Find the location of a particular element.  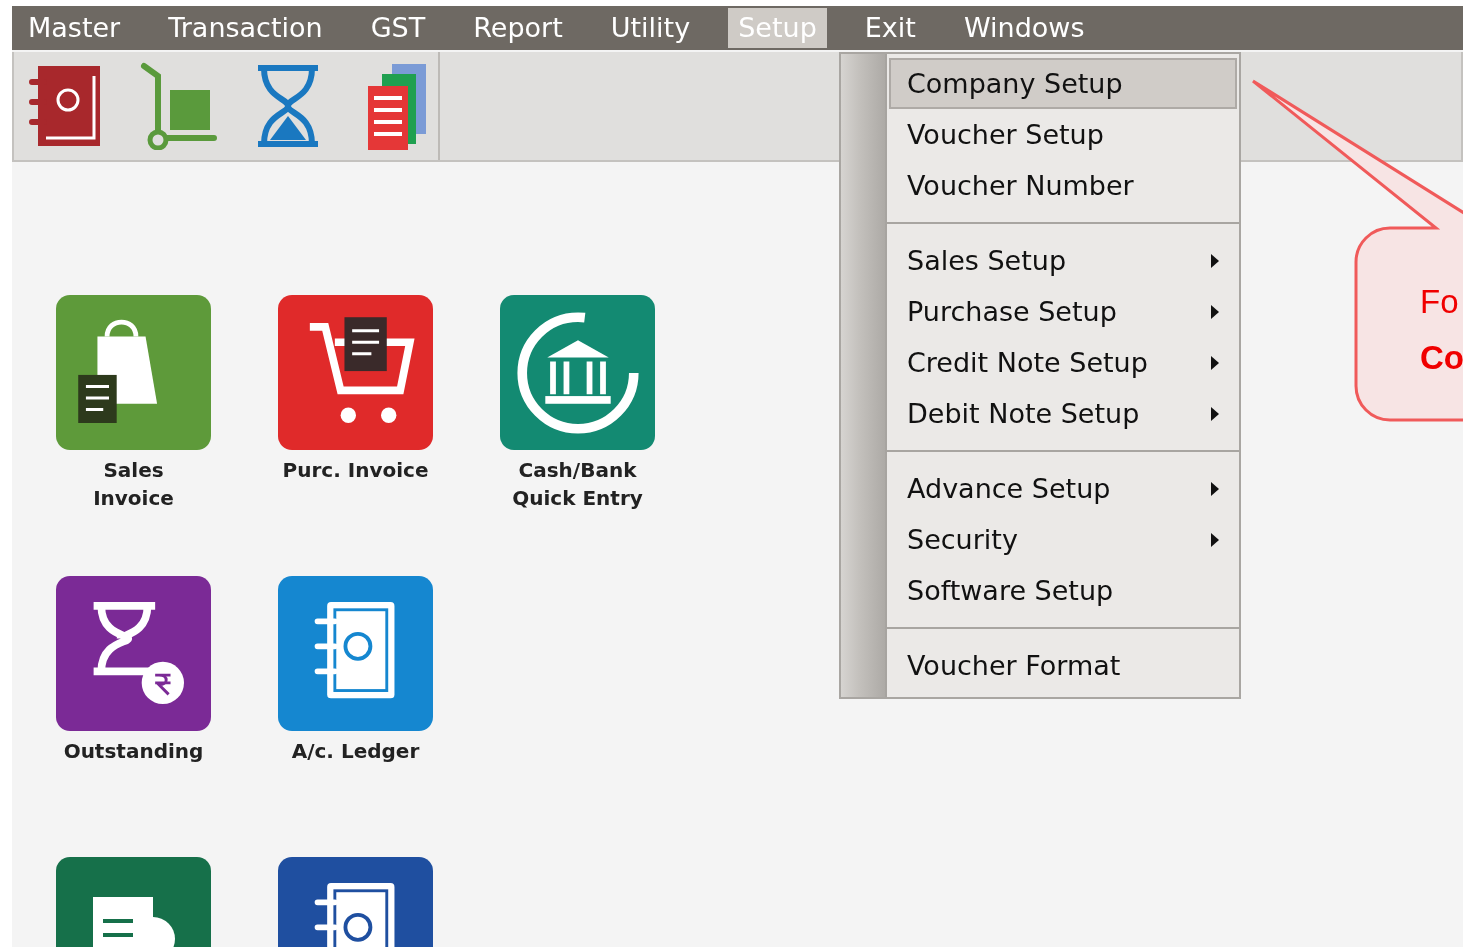

dropdown-item: Voucher Number is located at coordinates (1063, 185).